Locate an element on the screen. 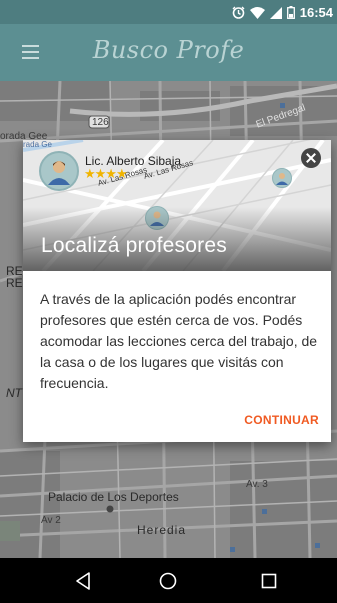  recents-icon is located at coordinates (269, 581).